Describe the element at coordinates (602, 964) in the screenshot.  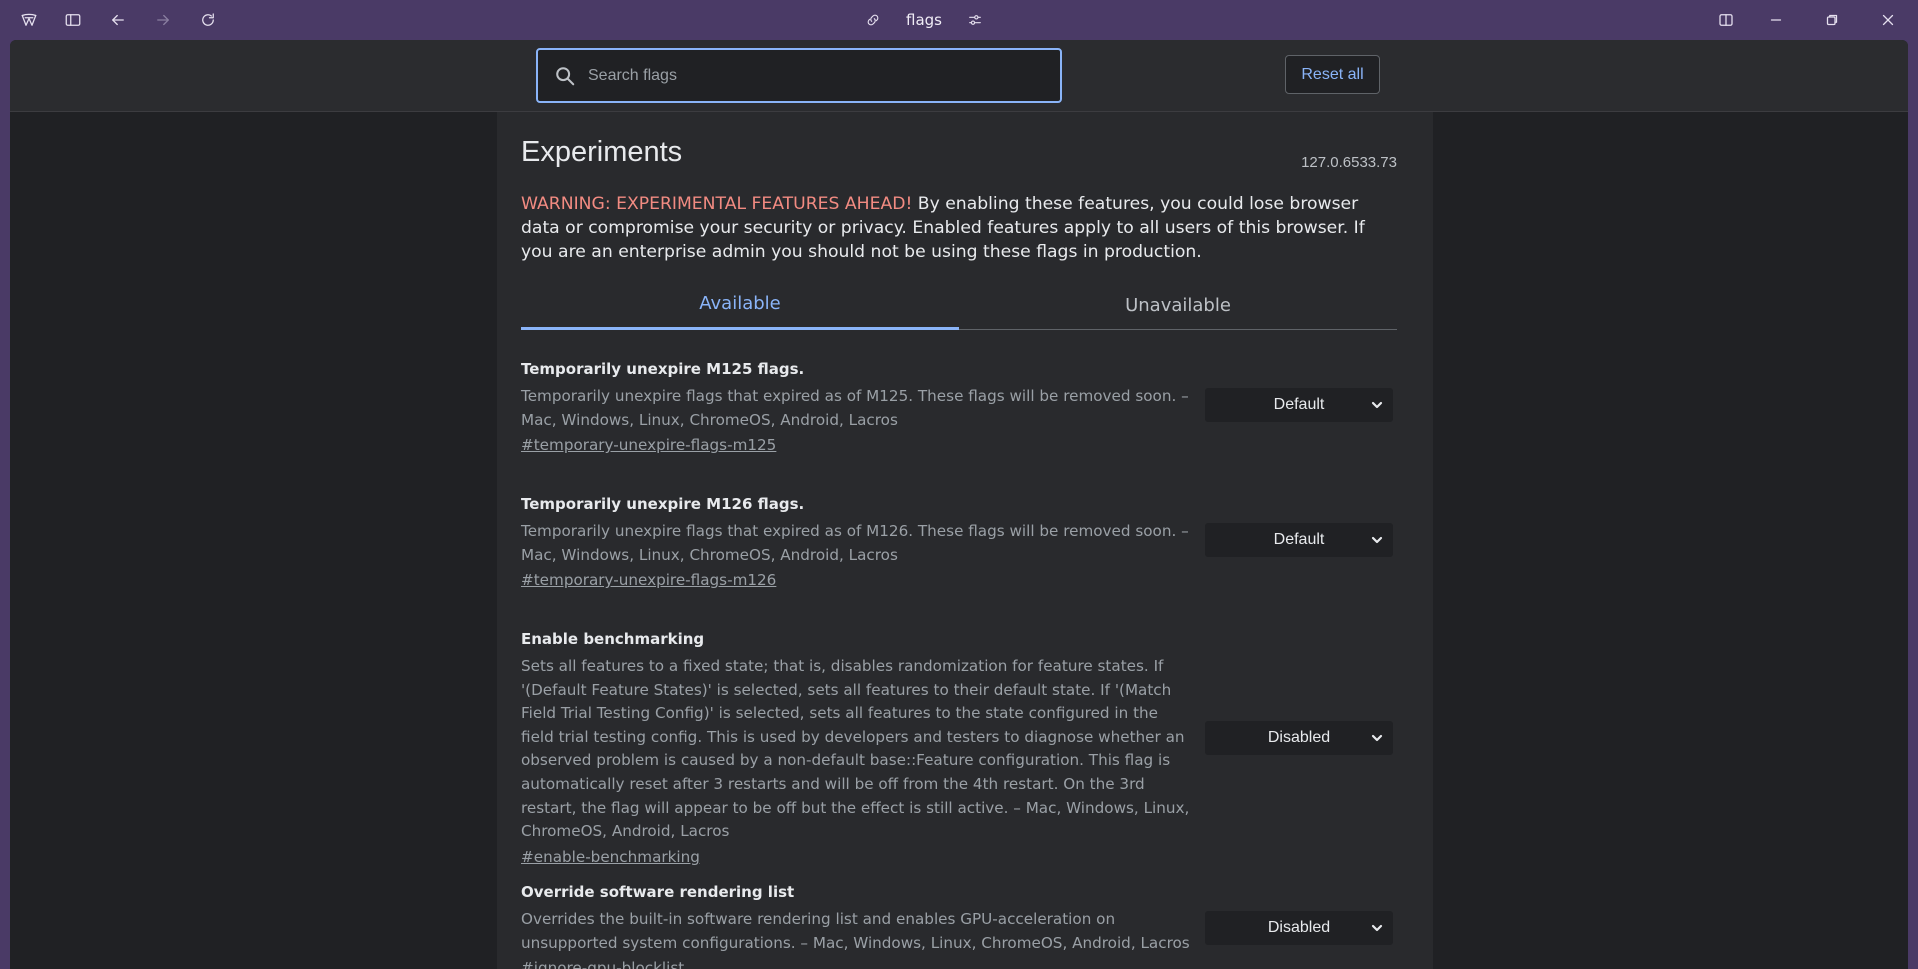
I see `flag-permalink: #ignore-gpu-blocklist` at that location.